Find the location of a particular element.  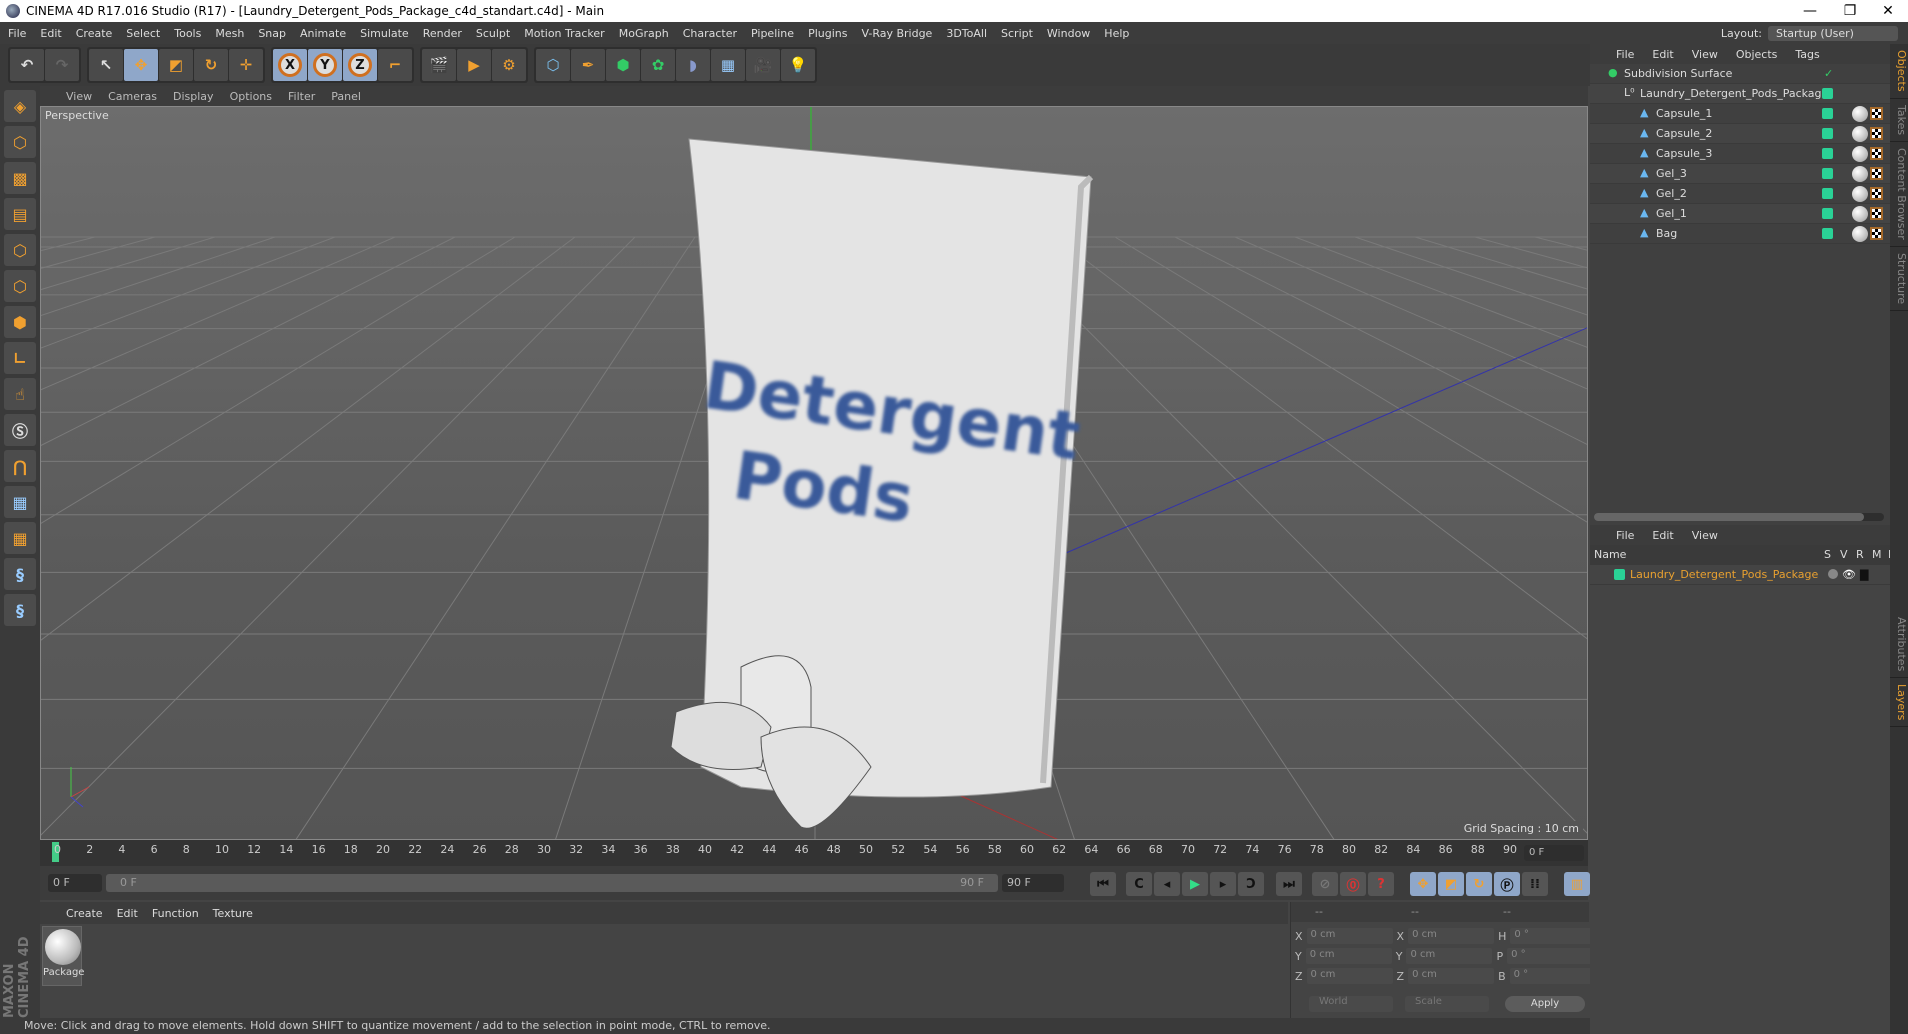

object-row: ▲ Gel_1 is located at coordinates (1740, 214).